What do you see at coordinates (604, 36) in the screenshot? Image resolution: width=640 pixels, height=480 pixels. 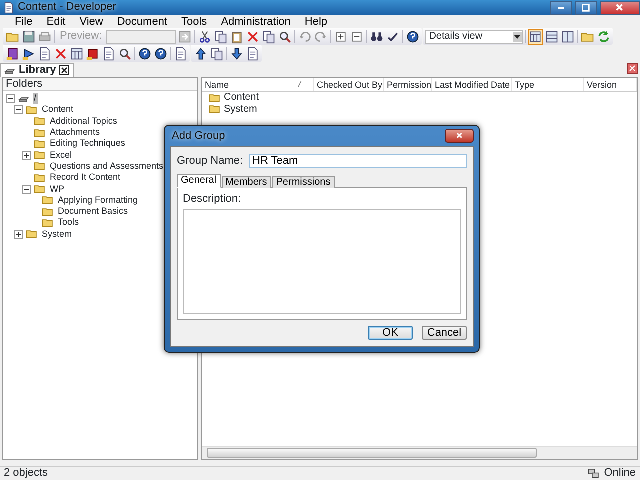 I see `refresh-button` at bounding box center [604, 36].